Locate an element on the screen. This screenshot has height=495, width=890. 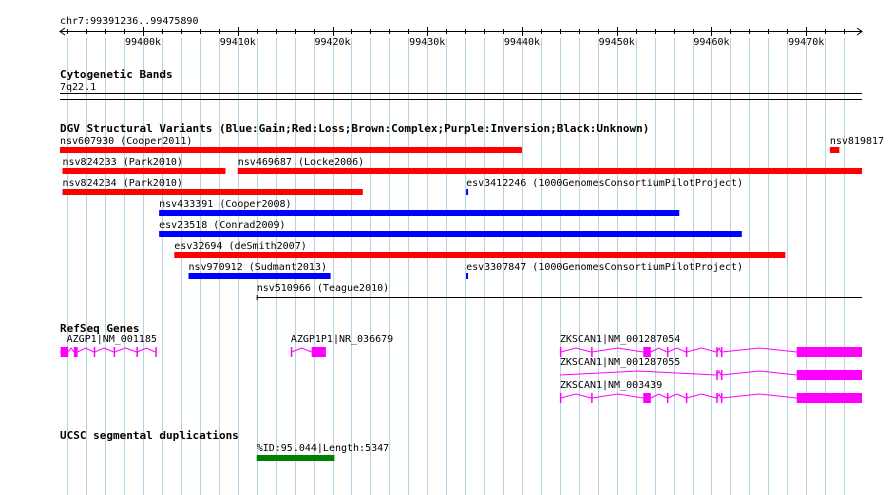
cytoband-track-title: Cytogenetic Bands is located at coordinates (116, 74).